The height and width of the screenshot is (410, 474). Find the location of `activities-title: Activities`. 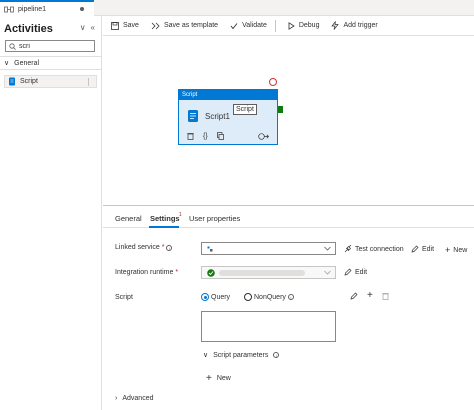

activities-title: Activities is located at coordinates (28, 29).